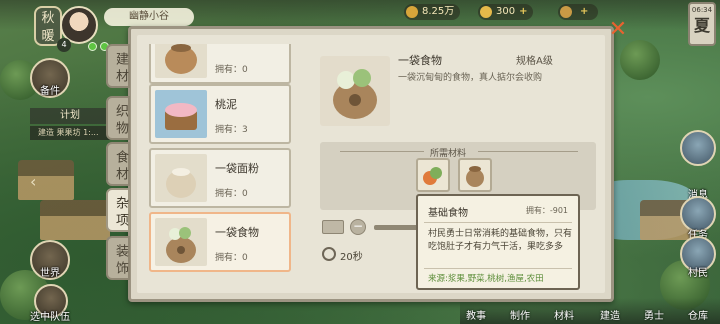 This screenshot has height=324, width=720. I want to click on tooltip-title: 基础食物, so click(448, 213).